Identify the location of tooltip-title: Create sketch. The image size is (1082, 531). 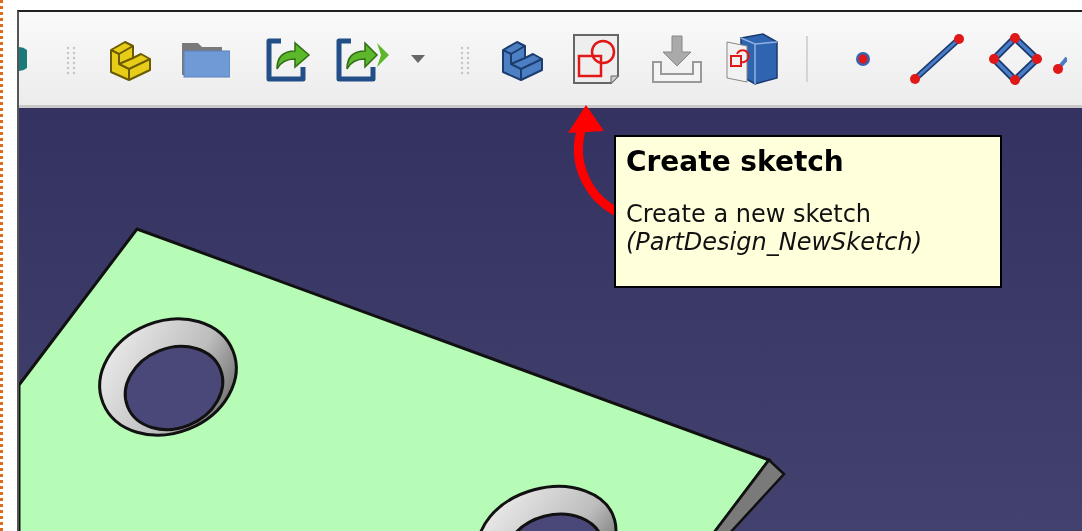
(735, 161).